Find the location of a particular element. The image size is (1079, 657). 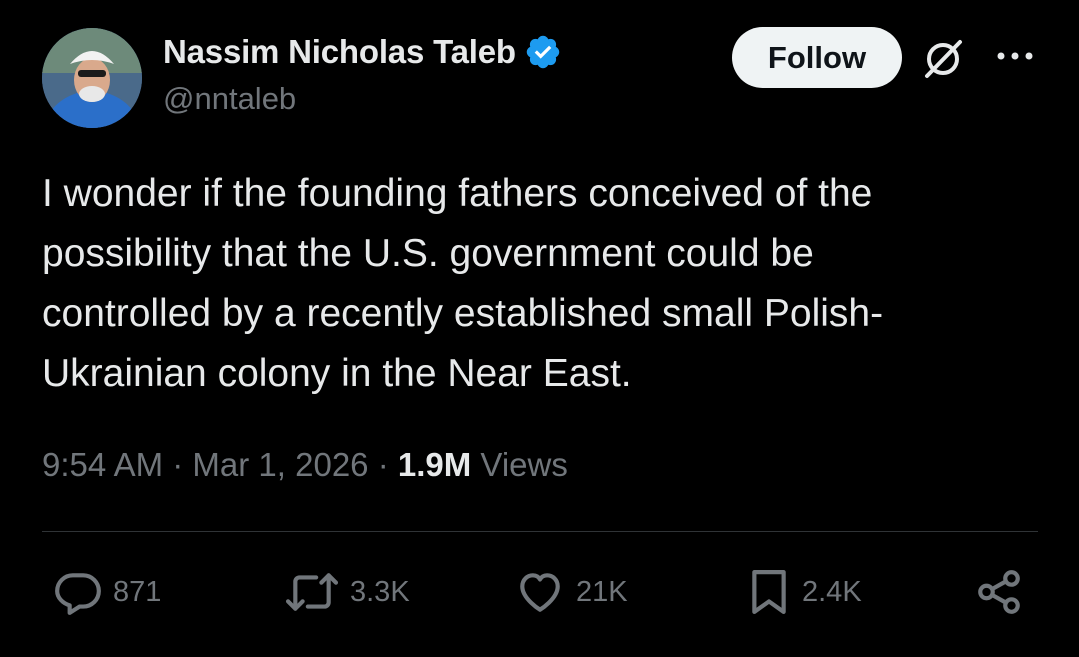

tweet-text-line: Ukrainian colony in the Near East. is located at coordinates (337, 373).